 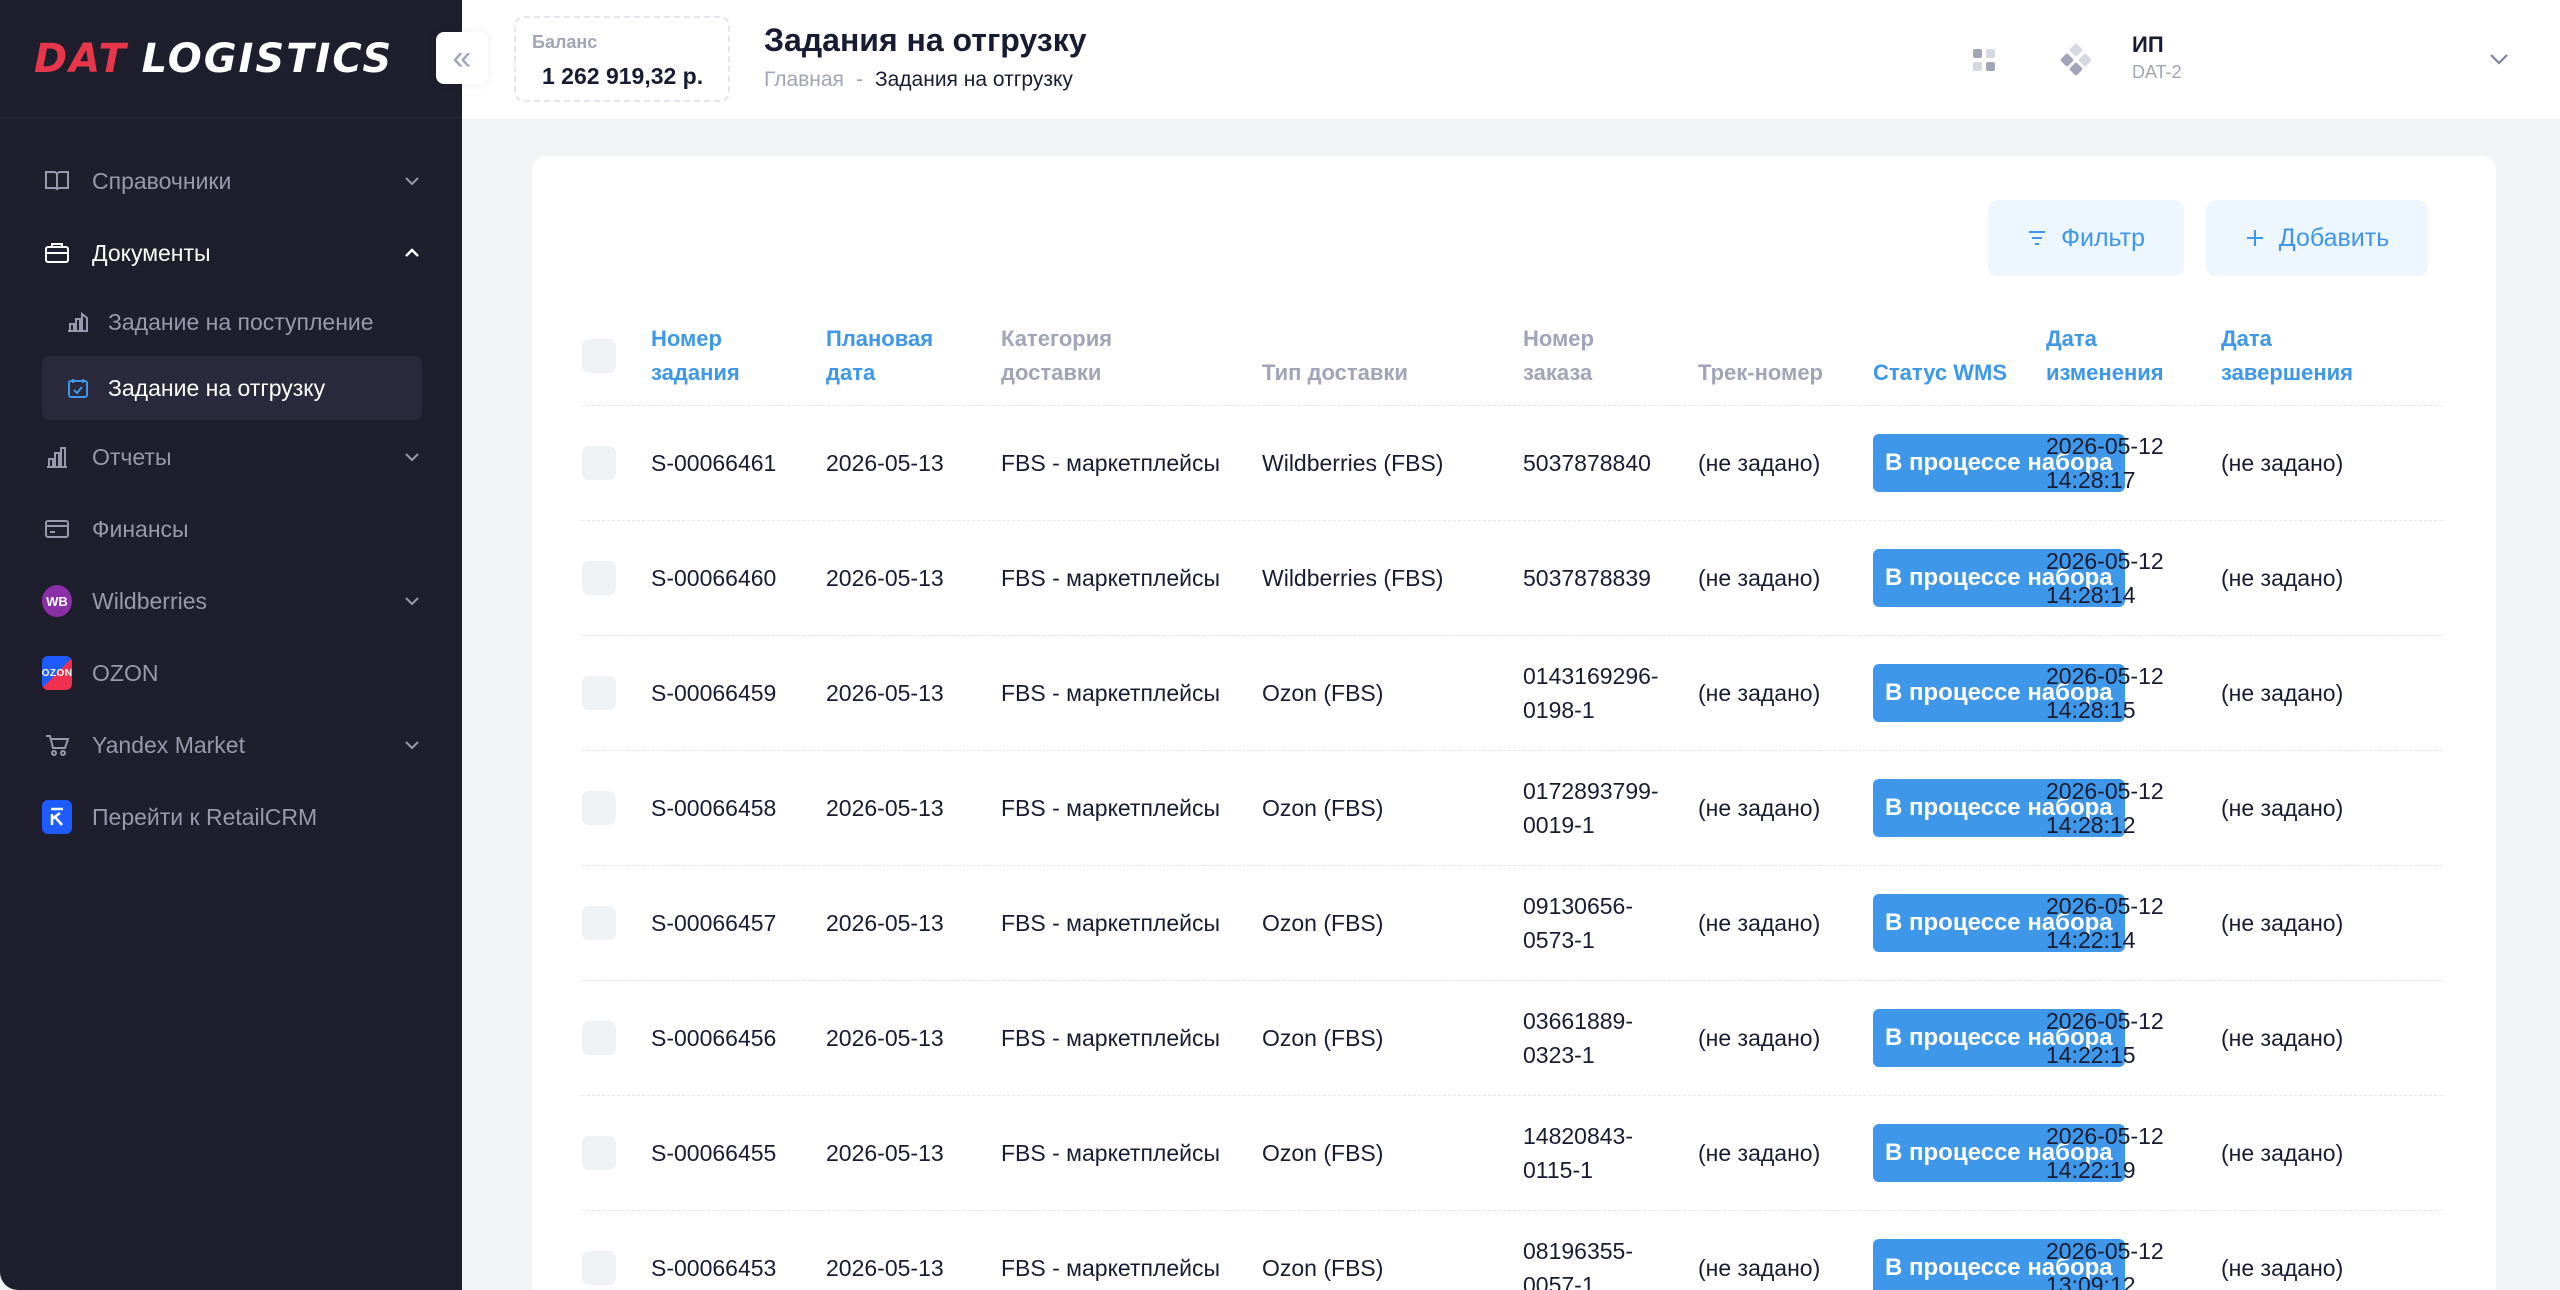 I want to click on plus-icon, so click(x=2255, y=238).